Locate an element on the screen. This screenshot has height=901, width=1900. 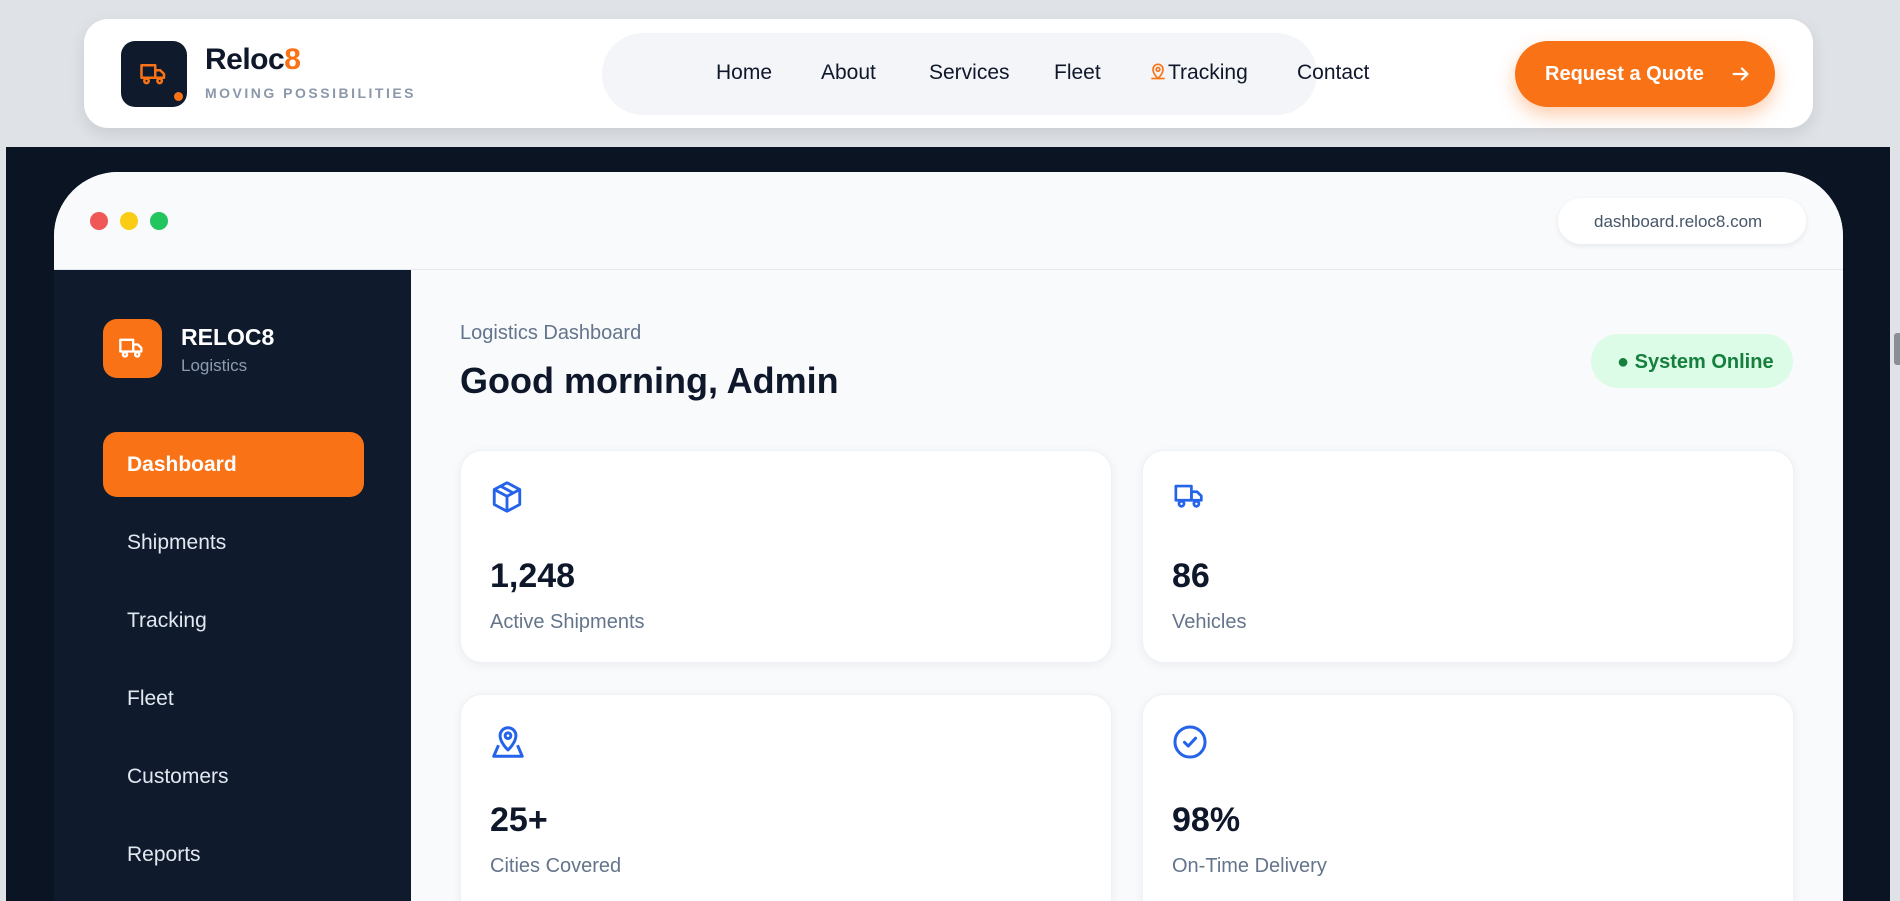
stat-label: On-Time Delivery is located at coordinates (1249, 866).